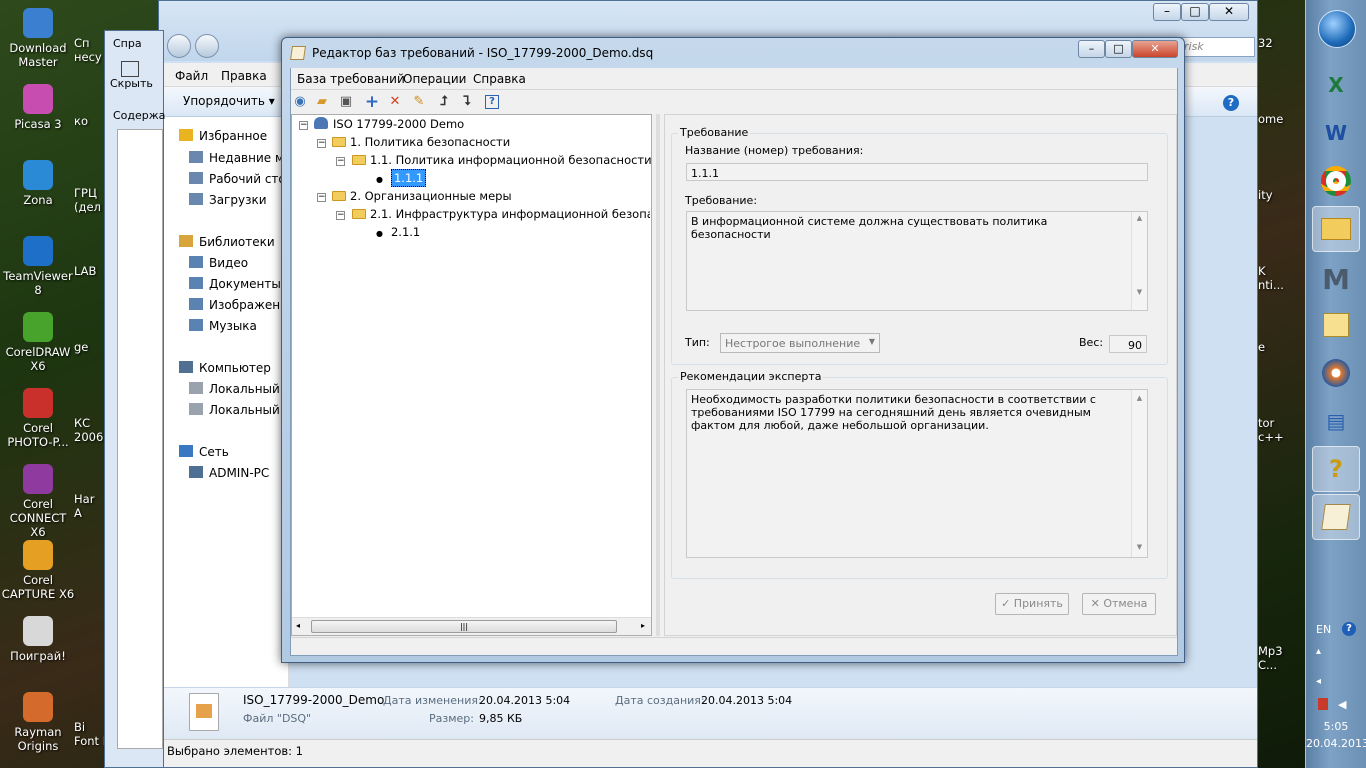 The height and width of the screenshot is (768, 1366). Describe the element at coordinates (38, 639) in the screenshot. I see `desktop-icon-9: Поиграй!` at that location.